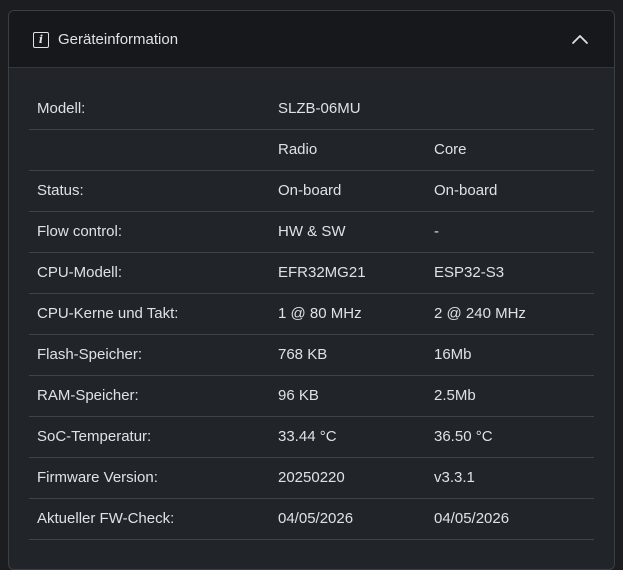 Image resolution: width=623 pixels, height=570 pixels. I want to click on core-value: v3.3.1, so click(510, 478).